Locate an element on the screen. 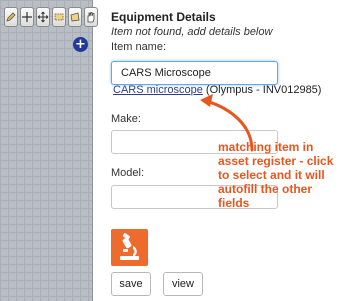 The height and width of the screenshot is (301, 338). pencil-icon is located at coordinates (11, 17).